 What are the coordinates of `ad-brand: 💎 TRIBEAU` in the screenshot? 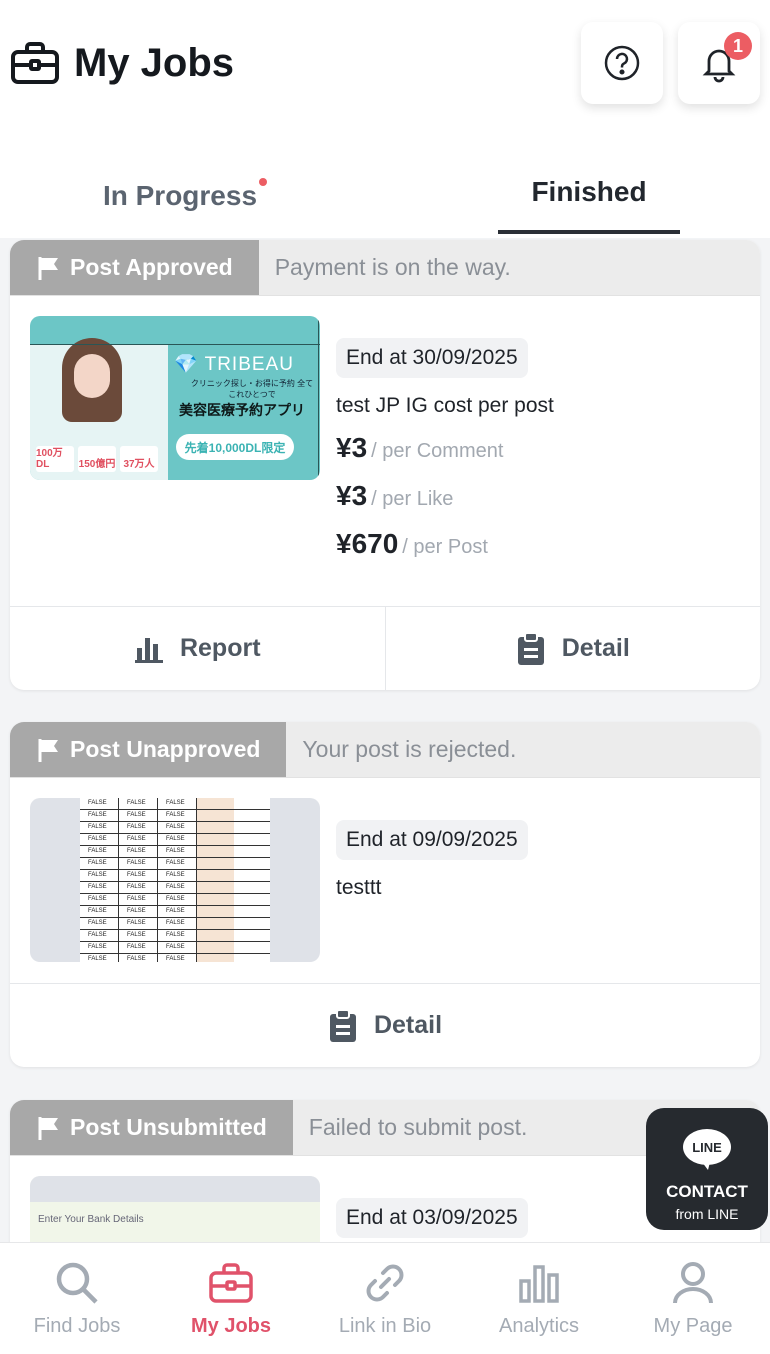 It's located at (234, 364).